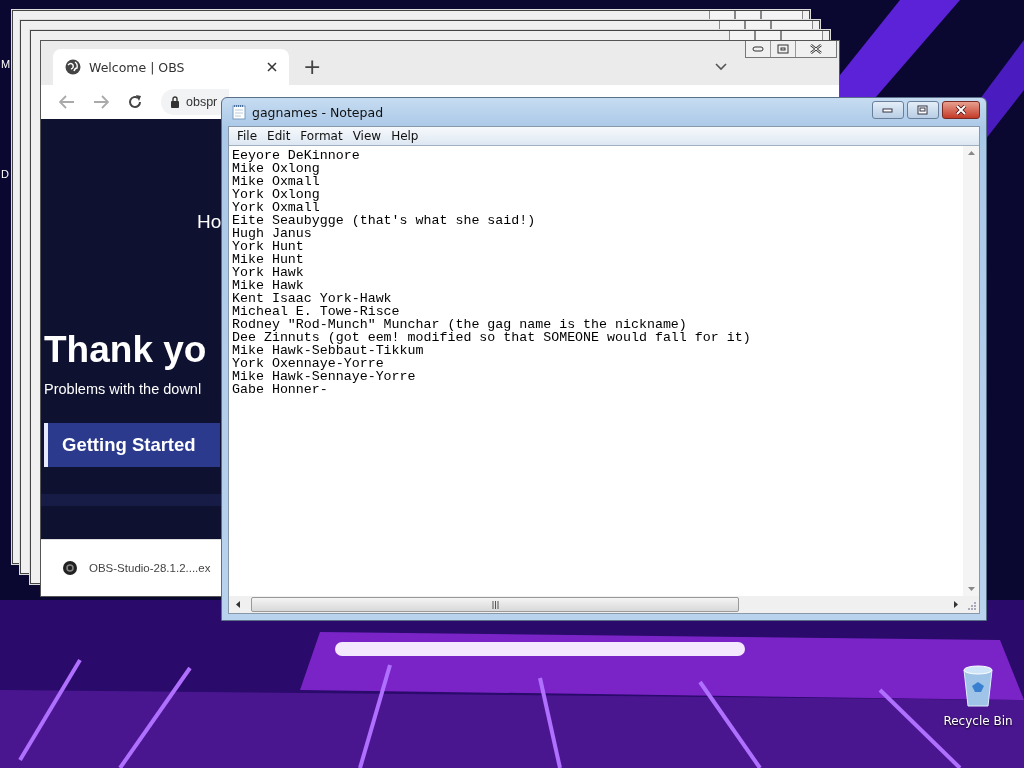  Describe the element at coordinates (384, 220) in the screenshot. I see `text-line: Eite Seaubygge (that's what she said!)` at that location.